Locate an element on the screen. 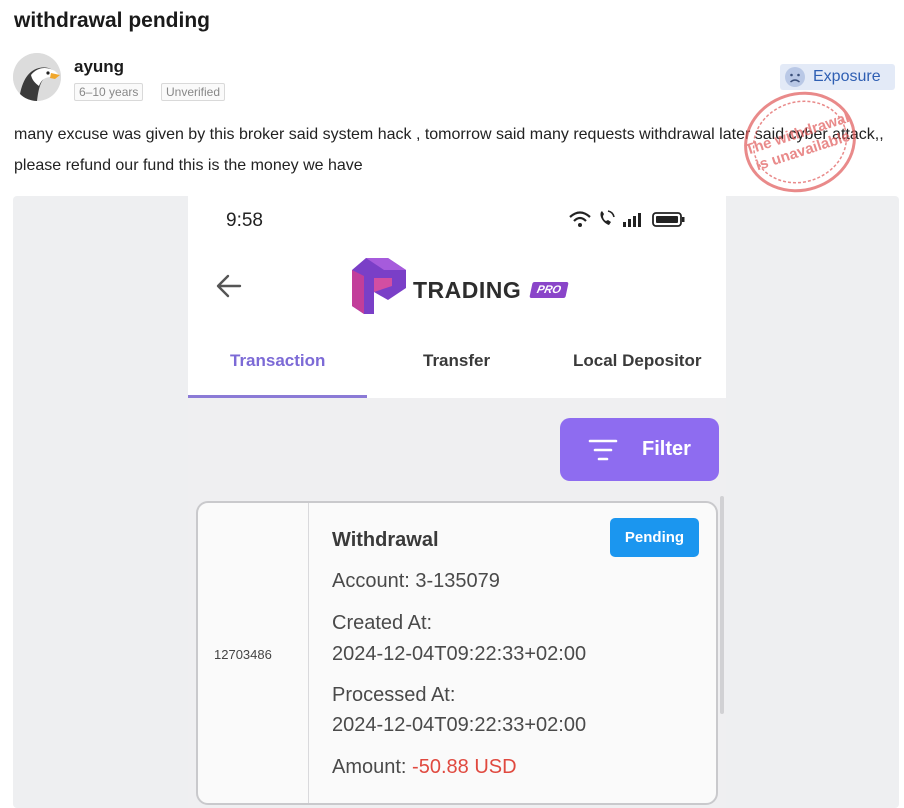 This screenshot has height=808, width=904. call-icon is located at coordinates (607, 217).